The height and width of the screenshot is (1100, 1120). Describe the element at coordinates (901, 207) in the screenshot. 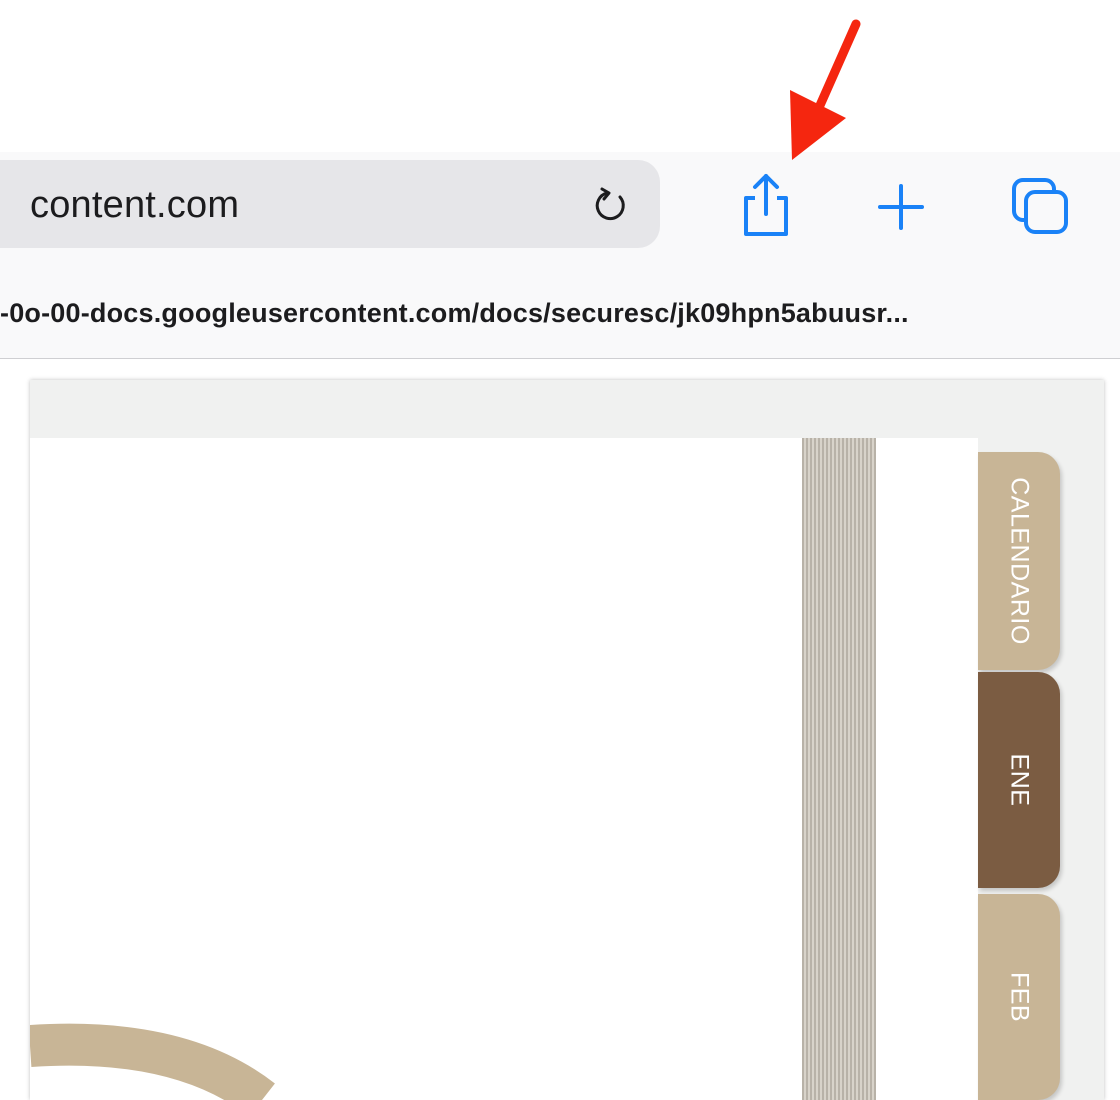

I see `plus-icon` at that location.